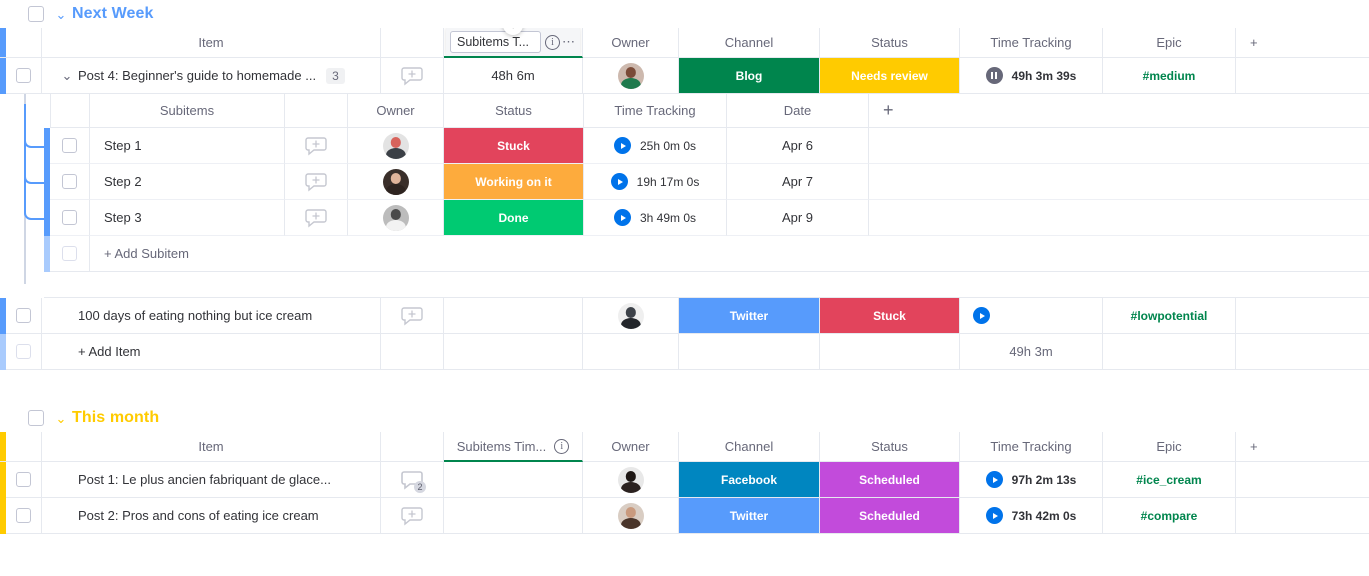 The width and height of the screenshot is (1369, 576). What do you see at coordinates (655, 182) in the screenshot?
I see `subitem-time-cell: 19h 17m 0s` at bounding box center [655, 182].